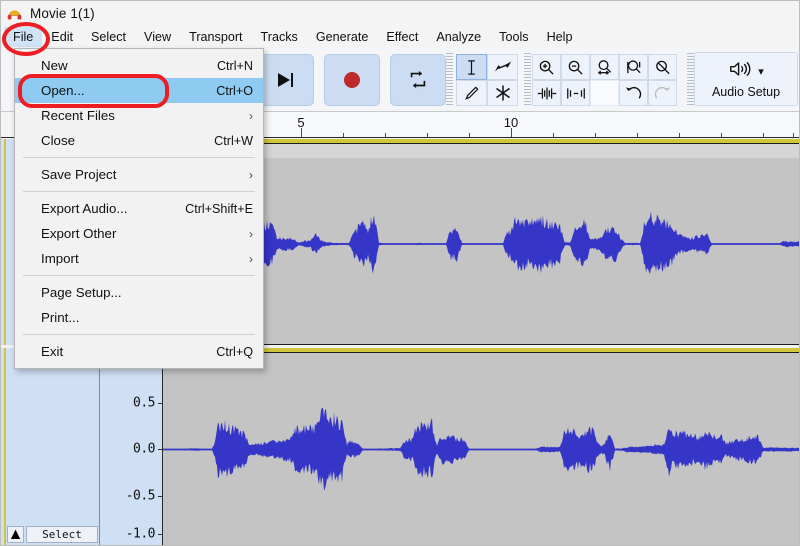 Image resolution: width=800 pixels, height=546 pixels. Describe the element at coordinates (79, 174) in the screenshot. I see `menu-item-save-project-label: Save Project` at that location.